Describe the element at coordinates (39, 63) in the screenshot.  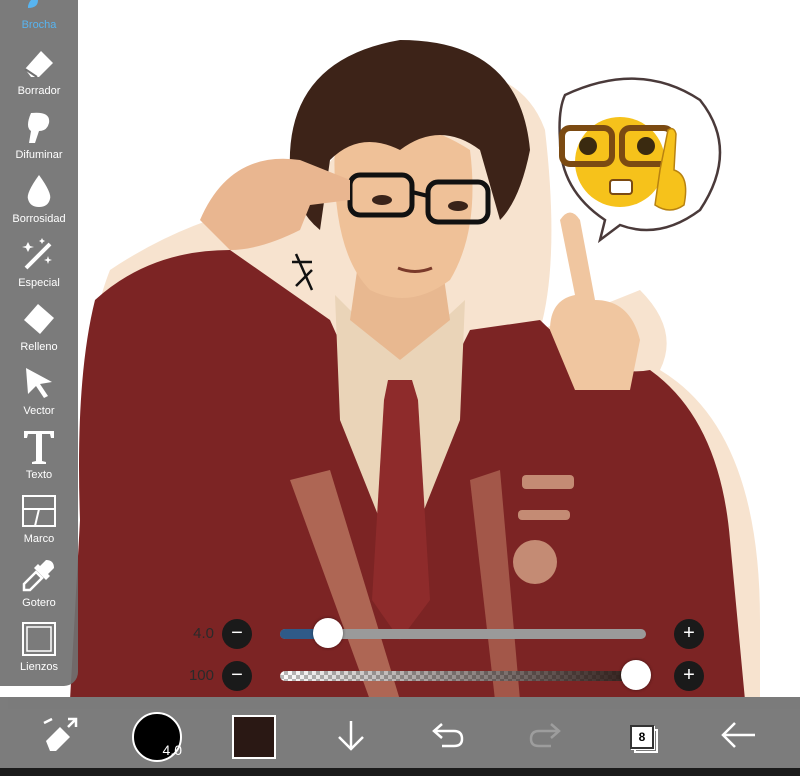
I see `eraser-icon` at that location.